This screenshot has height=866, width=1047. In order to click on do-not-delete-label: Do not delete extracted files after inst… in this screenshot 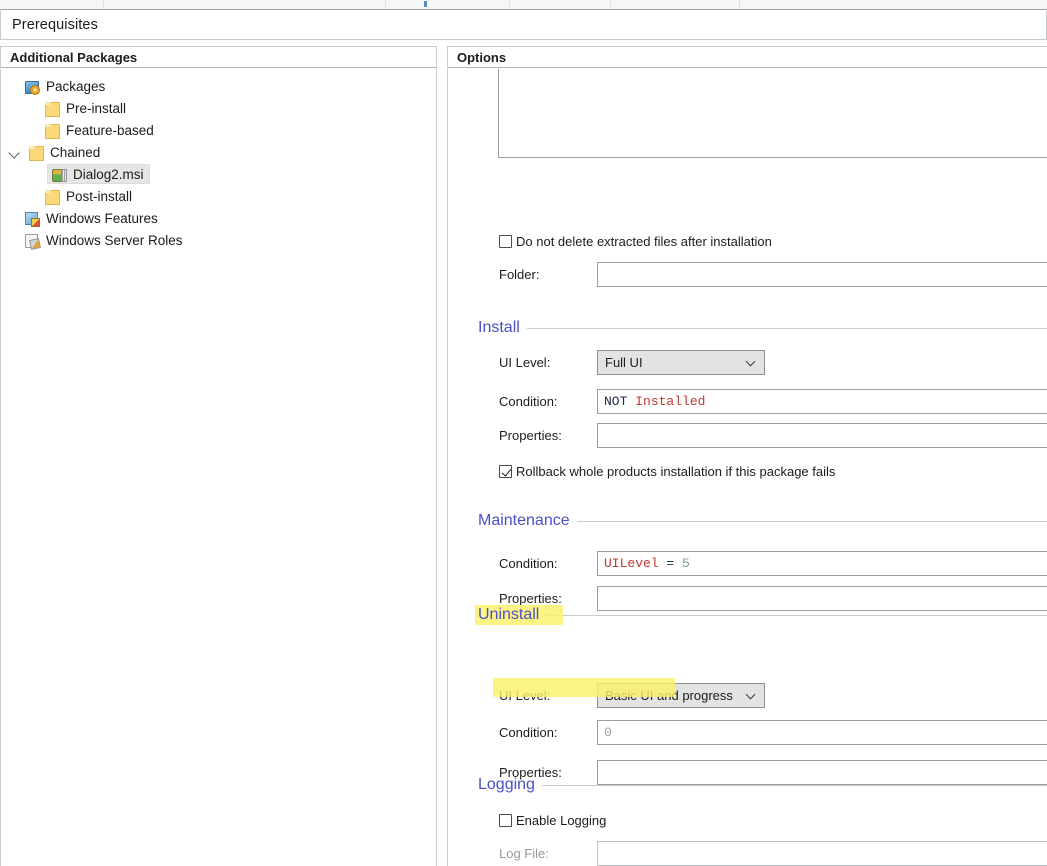, I will do `click(644, 241)`.